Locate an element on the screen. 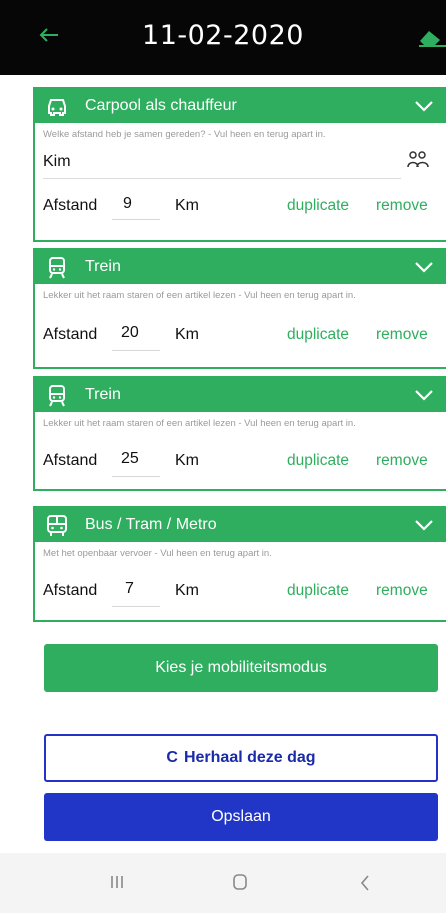 The image size is (446, 913). people-icon is located at coordinates (418, 160).